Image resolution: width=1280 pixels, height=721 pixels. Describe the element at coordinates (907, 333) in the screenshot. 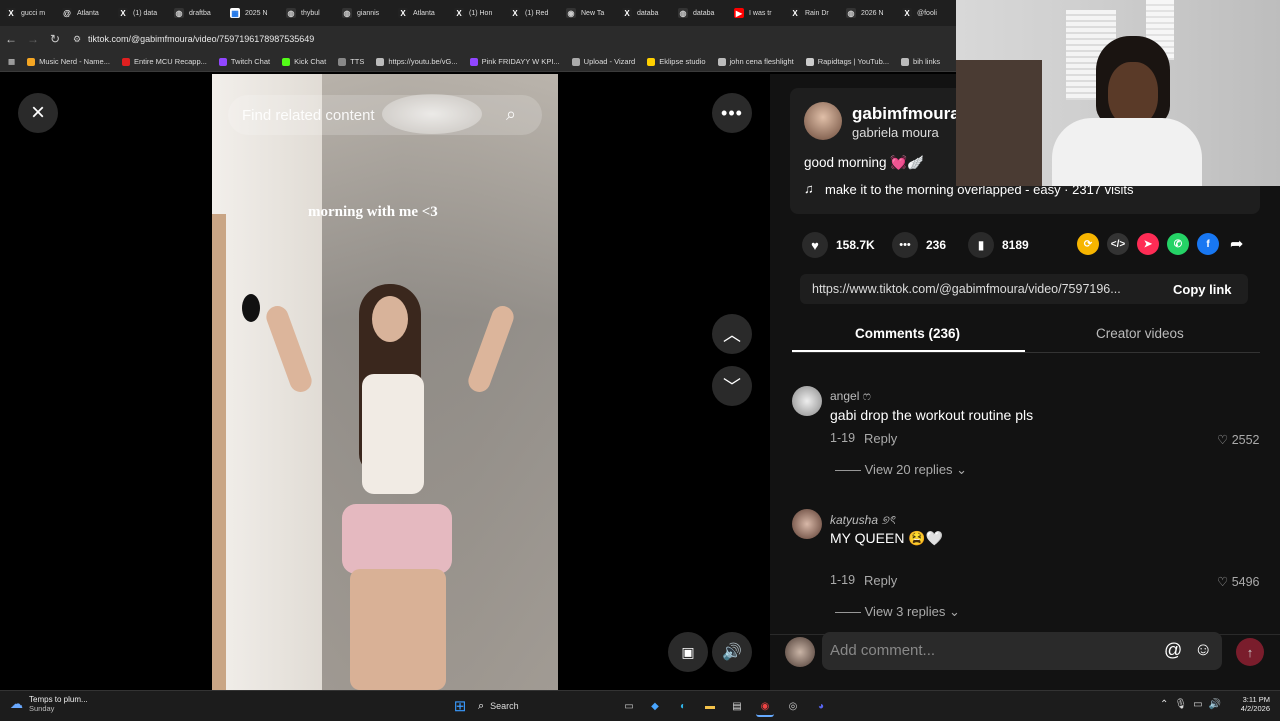

I see `tab-comments: Comments (236)` at that location.